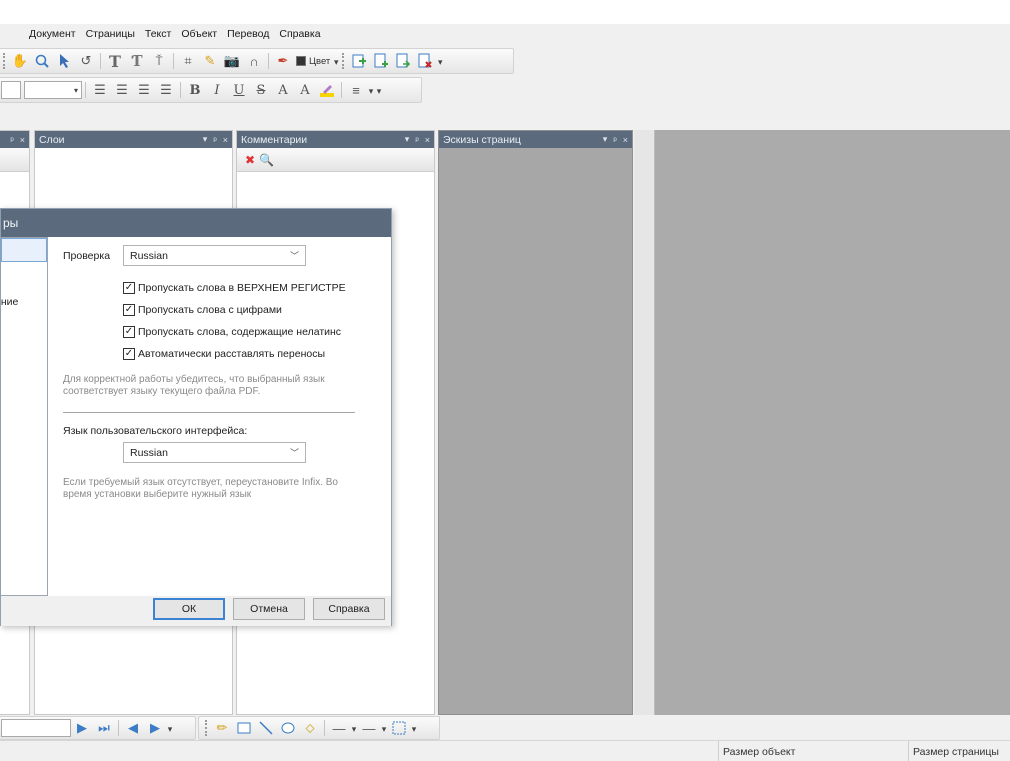 The image size is (1010, 761). Describe the element at coordinates (356, 90) in the screenshot. I see `line-spacing-icon: ≡` at that location.